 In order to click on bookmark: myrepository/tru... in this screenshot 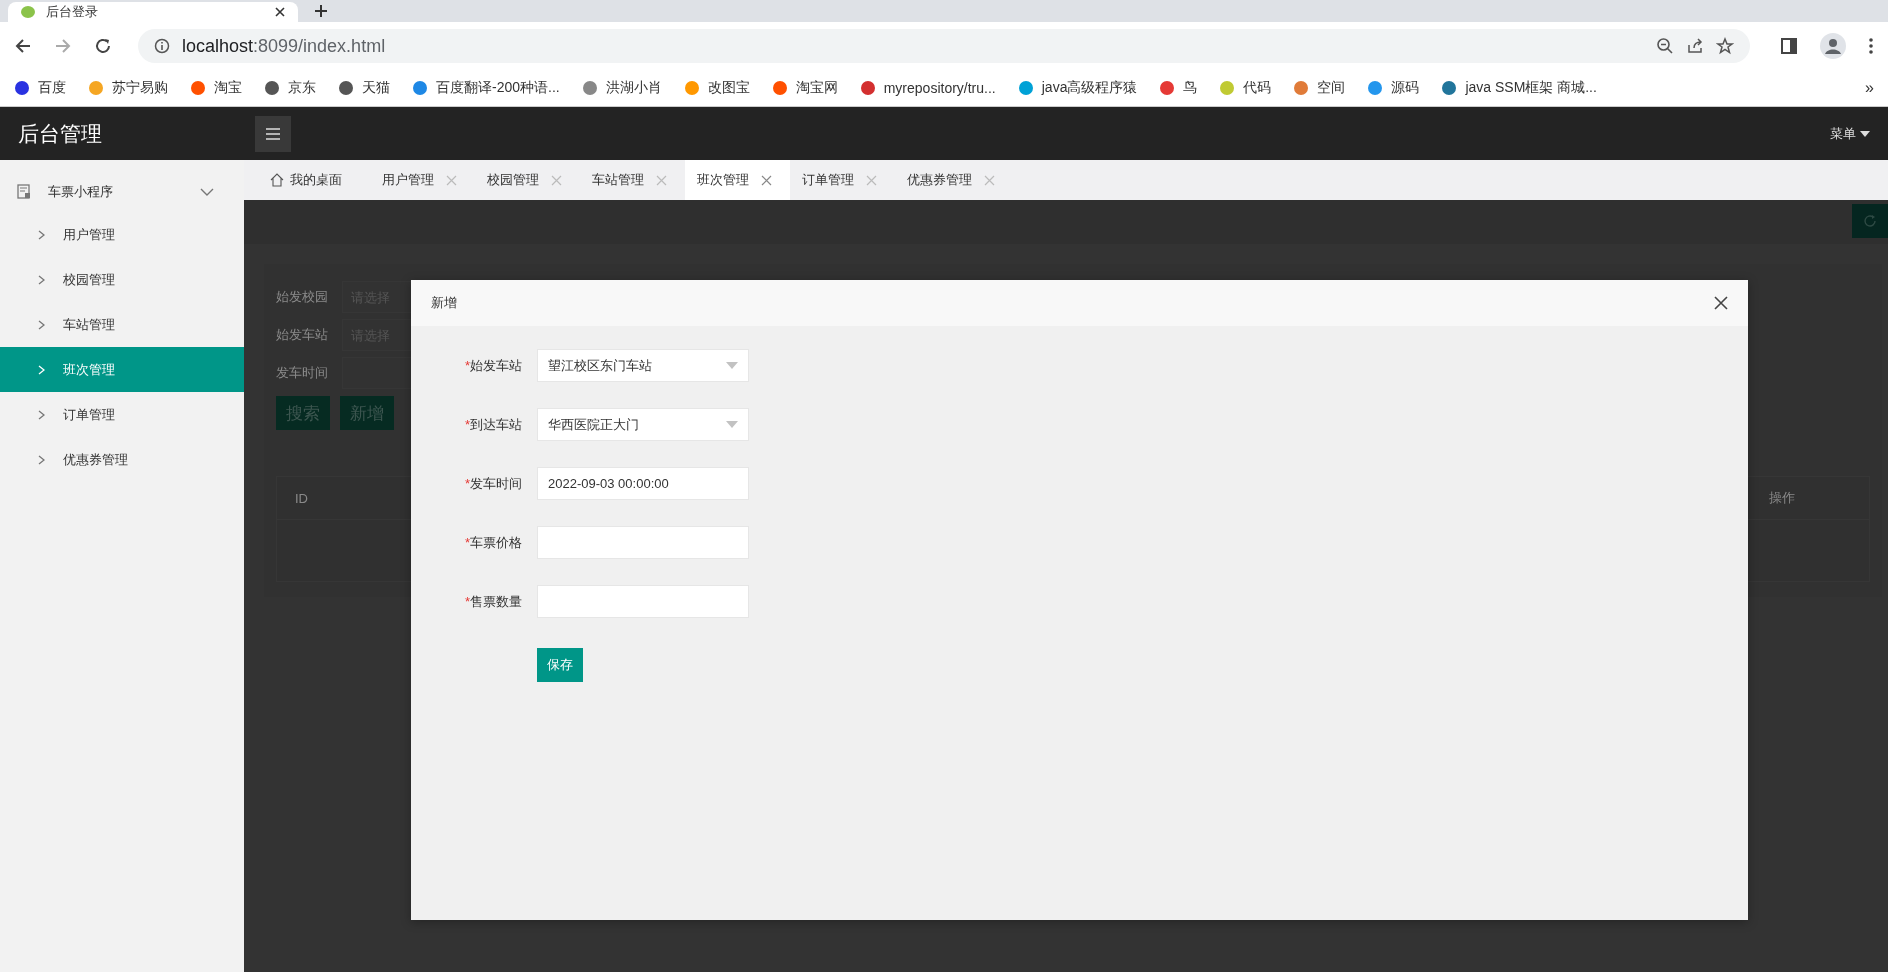, I will do `click(927, 88)`.